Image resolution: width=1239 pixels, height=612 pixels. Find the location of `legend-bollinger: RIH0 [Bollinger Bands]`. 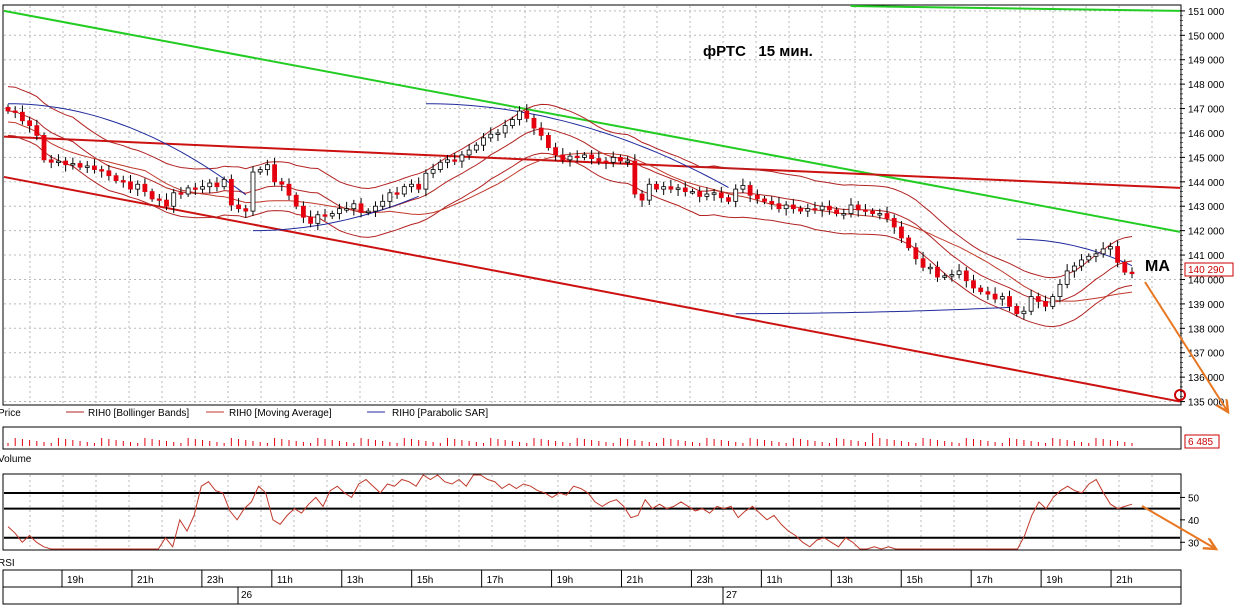

legend-bollinger: RIH0 [Bollinger Bands] is located at coordinates (138, 413).